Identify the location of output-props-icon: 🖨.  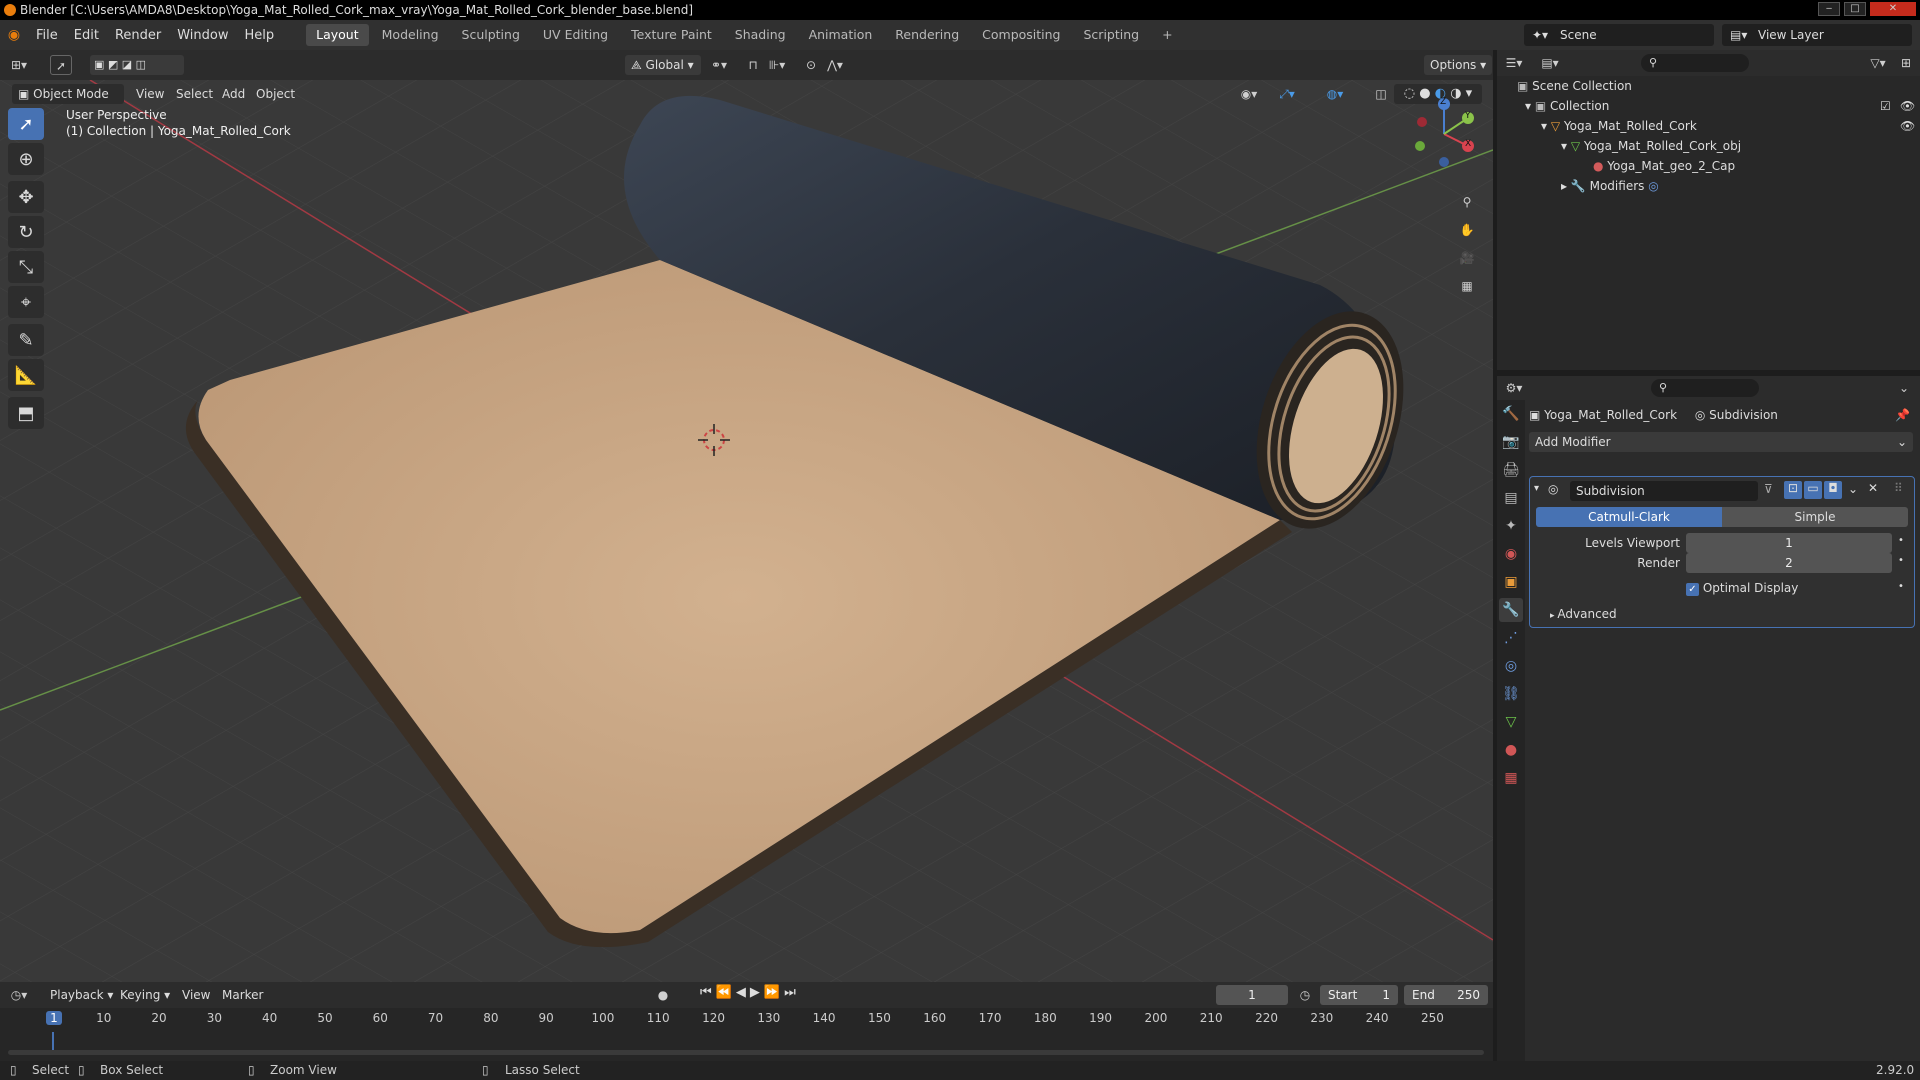
(1511, 470).